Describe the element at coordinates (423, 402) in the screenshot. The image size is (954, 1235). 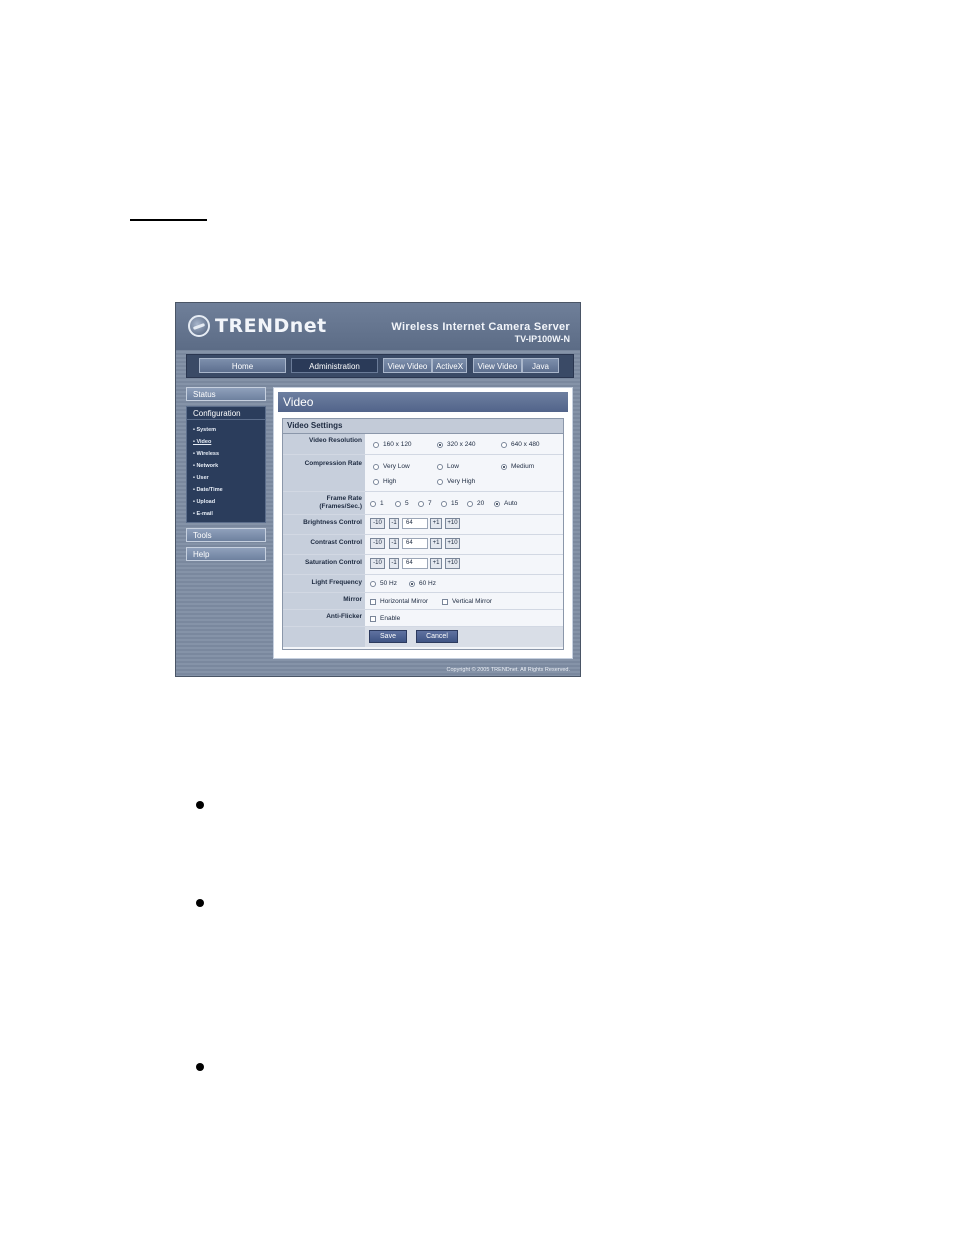
I see `page-title: Video` at that location.